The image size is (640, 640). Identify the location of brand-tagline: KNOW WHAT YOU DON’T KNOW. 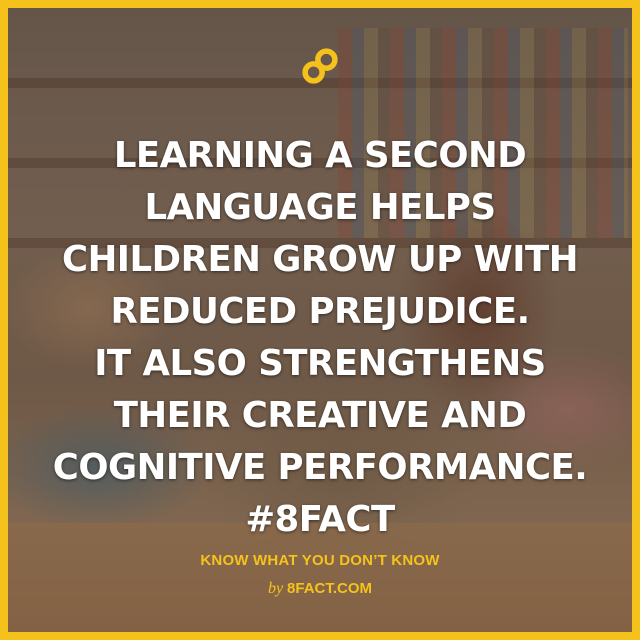
(320, 560).